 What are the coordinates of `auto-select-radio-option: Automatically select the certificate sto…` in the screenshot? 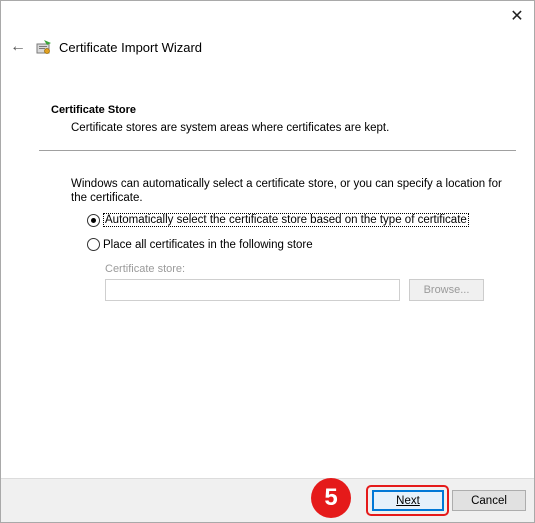 It's located at (278, 220).